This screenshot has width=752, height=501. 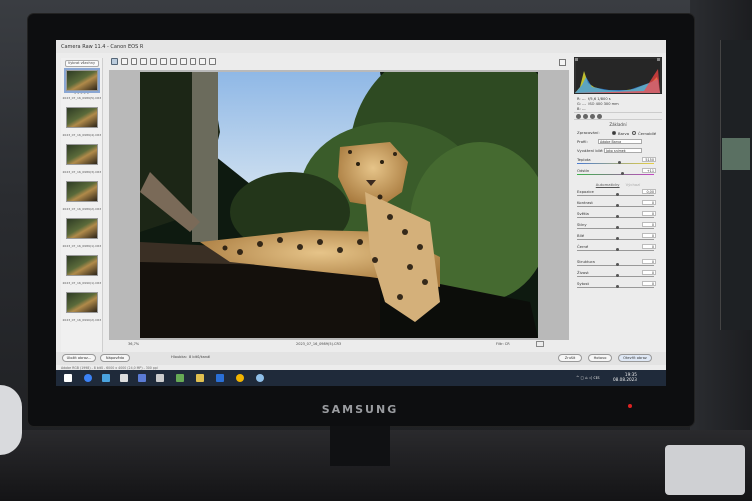 I want to click on app-icon, so click(x=142, y=378).